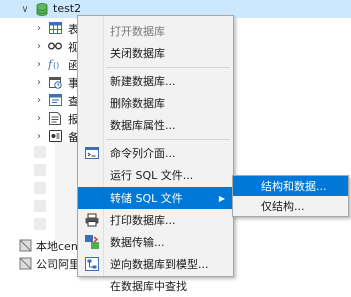 The image size is (351, 297). What do you see at coordinates (146, 198) in the screenshot?
I see `menu-item-label: 转储 SQL 文件` at bounding box center [146, 198].